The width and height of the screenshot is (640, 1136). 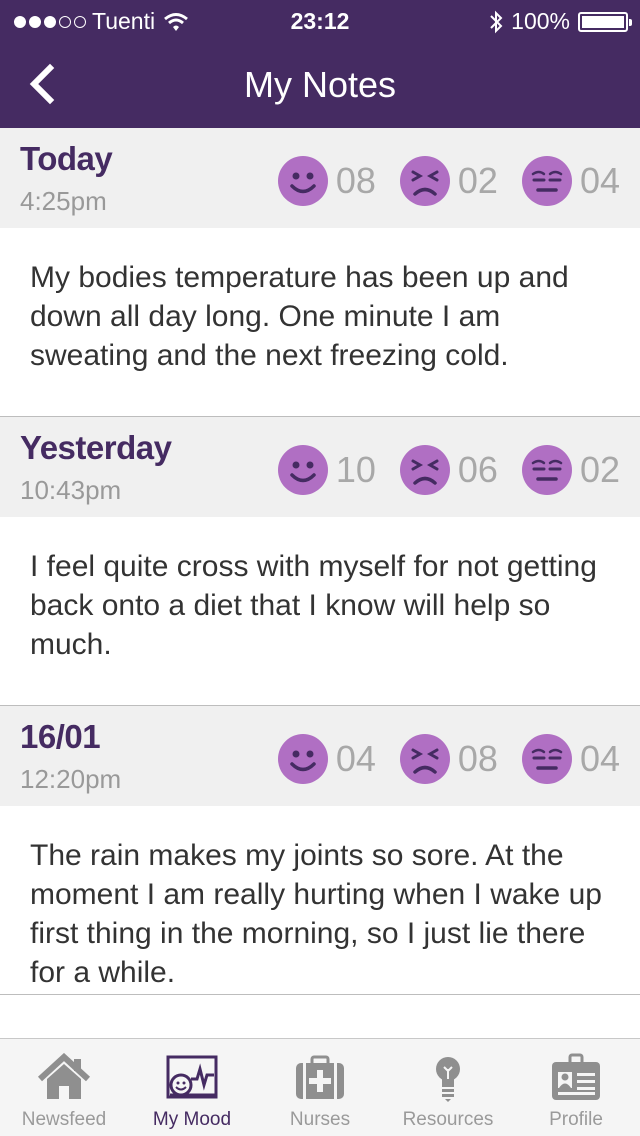 I want to click on id-card-icon, so click(x=576, y=1076).